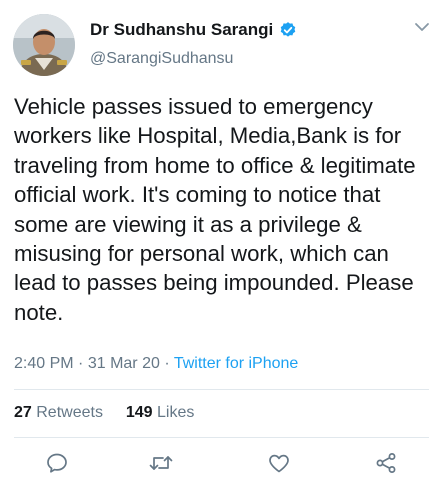 The height and width of the screenshot is (500, 443). Describe the element at coordinates (69, 412) in the screenshot. I see `retweets-label: Retweets` at that location.